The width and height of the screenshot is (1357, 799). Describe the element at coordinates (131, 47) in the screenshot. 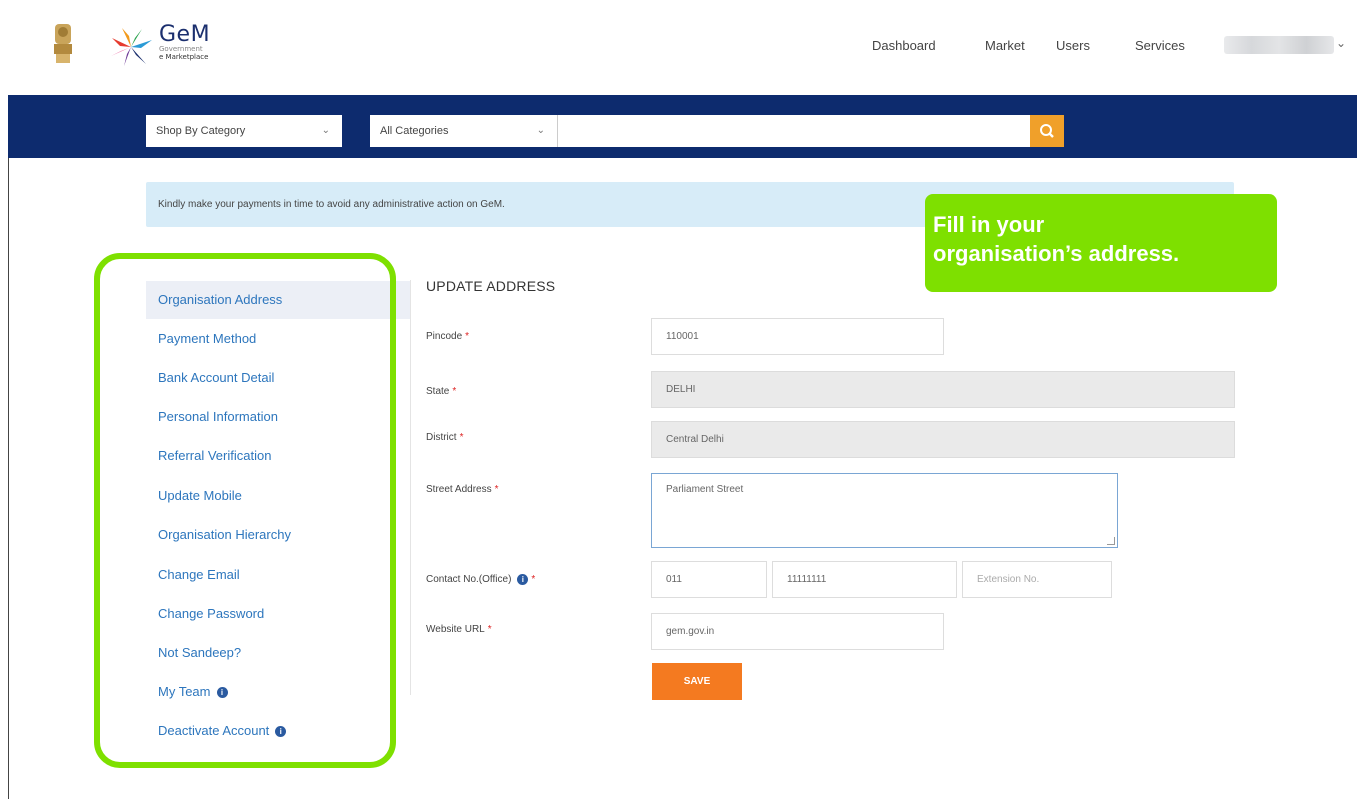

I see `gem-star-logo-icon` at that location.